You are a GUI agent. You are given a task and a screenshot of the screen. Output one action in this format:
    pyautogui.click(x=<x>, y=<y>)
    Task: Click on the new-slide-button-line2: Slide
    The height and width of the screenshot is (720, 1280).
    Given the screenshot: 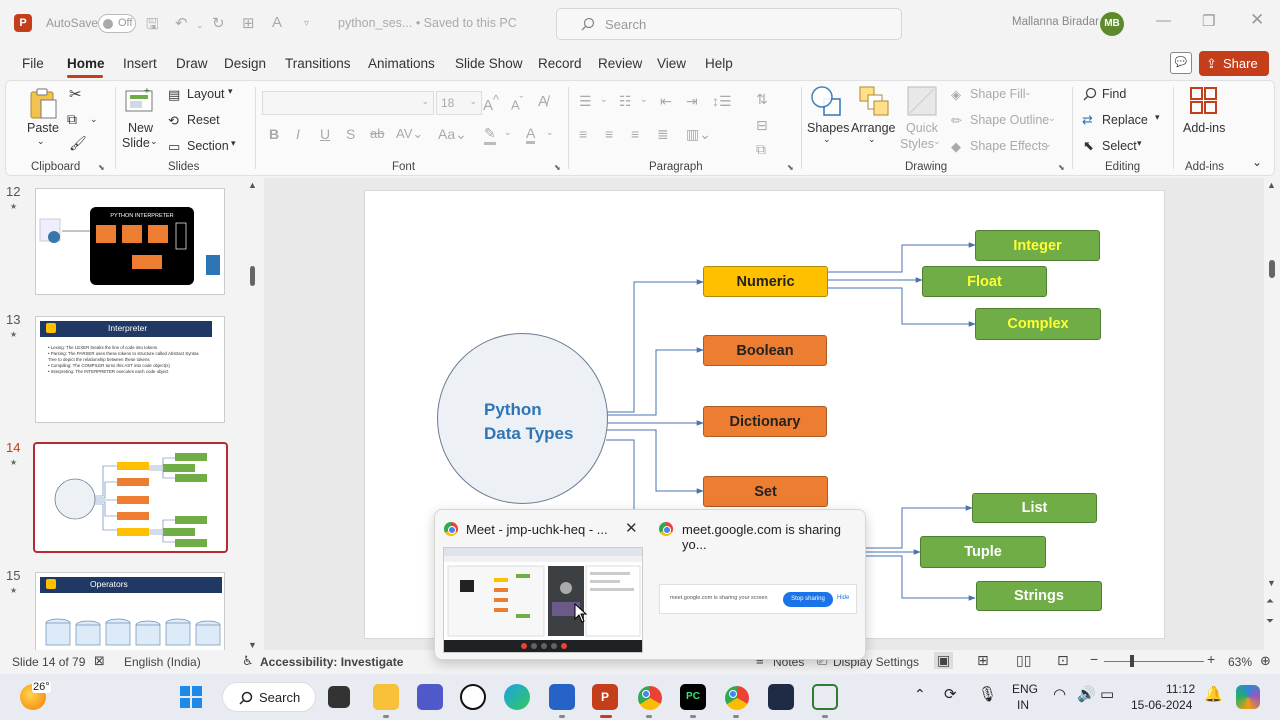 What is the action you would take?
    pyautogui.click(x=136, y=143)
    